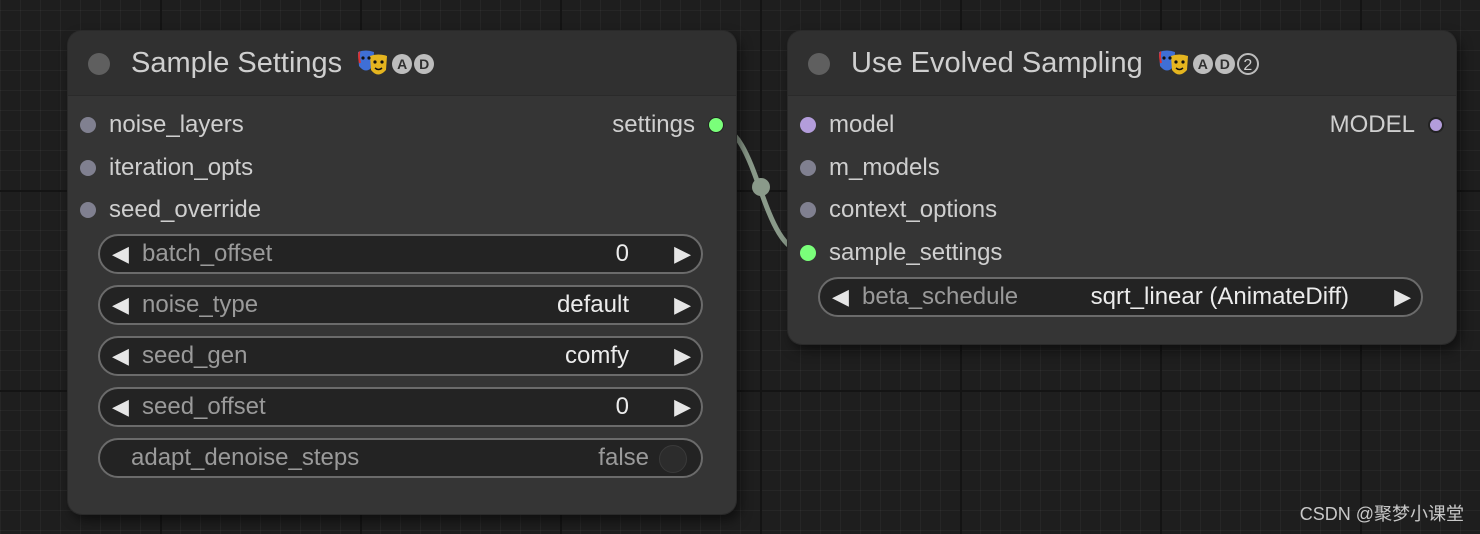 Image resolution: width=1480 pixels, height=534 pixels. I want to click on input-slot-model: model, so click(847, 125).